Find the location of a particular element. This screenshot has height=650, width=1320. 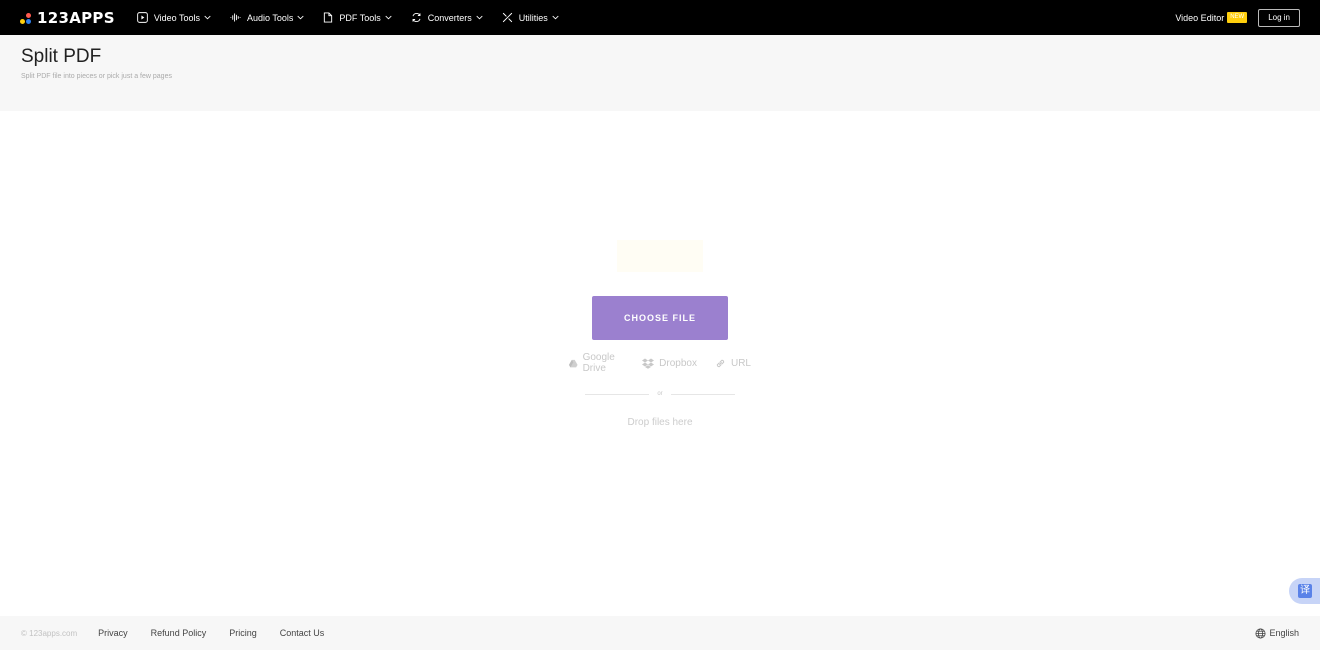

google-drive-label: Google Drive is located at coordinates (598, 363).